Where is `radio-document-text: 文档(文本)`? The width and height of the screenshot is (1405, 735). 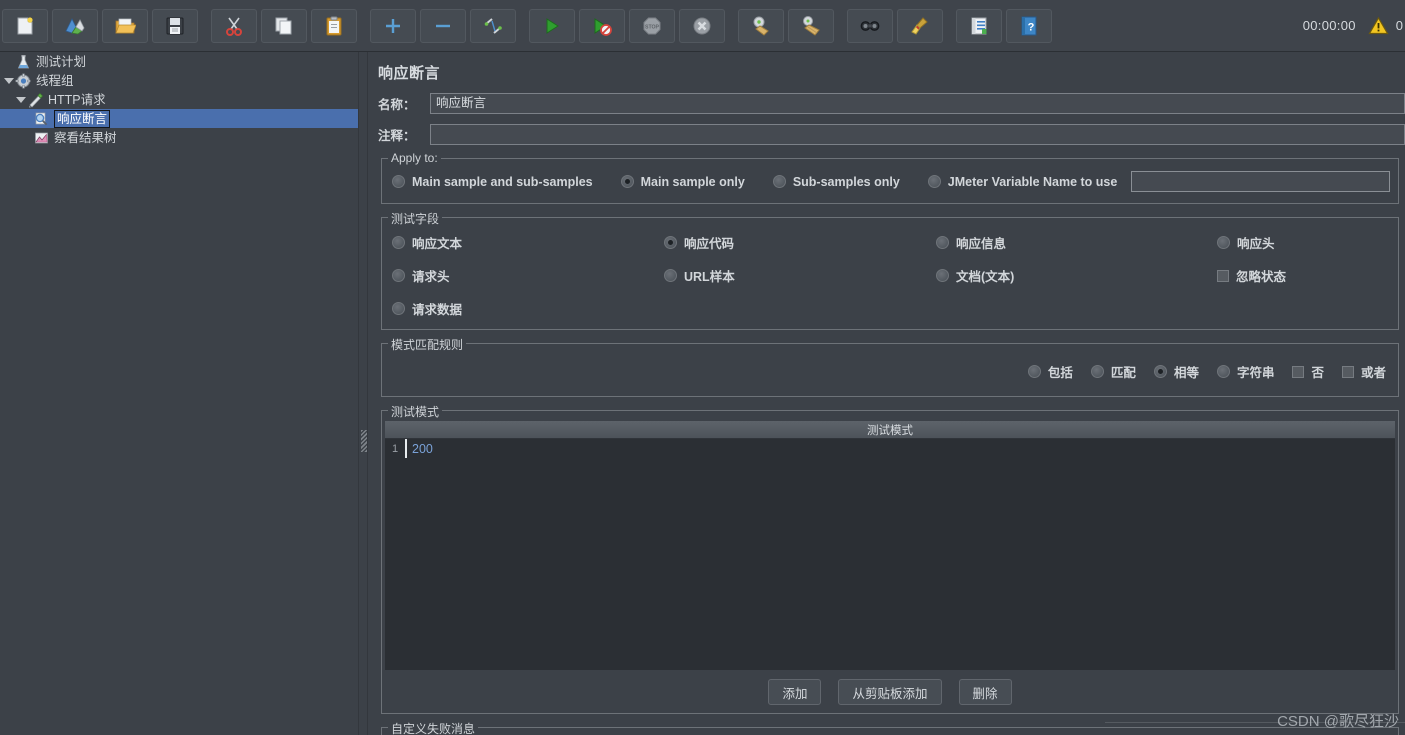 radio-document-text: 文档(文本) is located at coordinates (1076, 275).